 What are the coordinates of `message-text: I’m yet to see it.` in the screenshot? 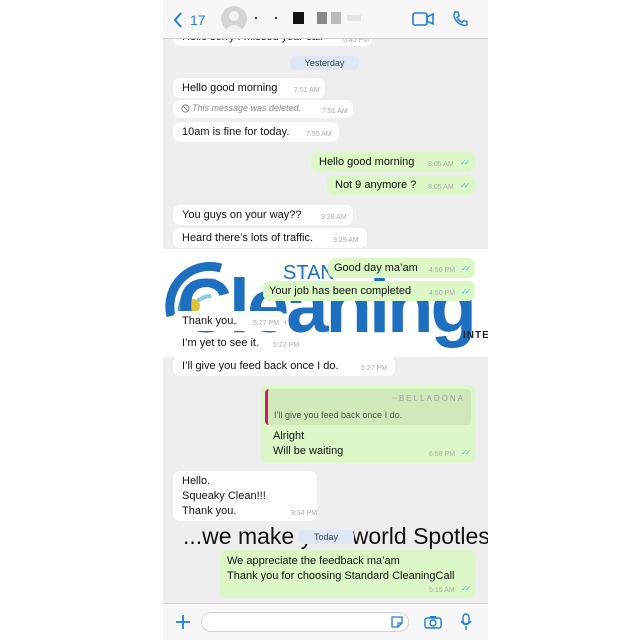 It's located at (221, 343).